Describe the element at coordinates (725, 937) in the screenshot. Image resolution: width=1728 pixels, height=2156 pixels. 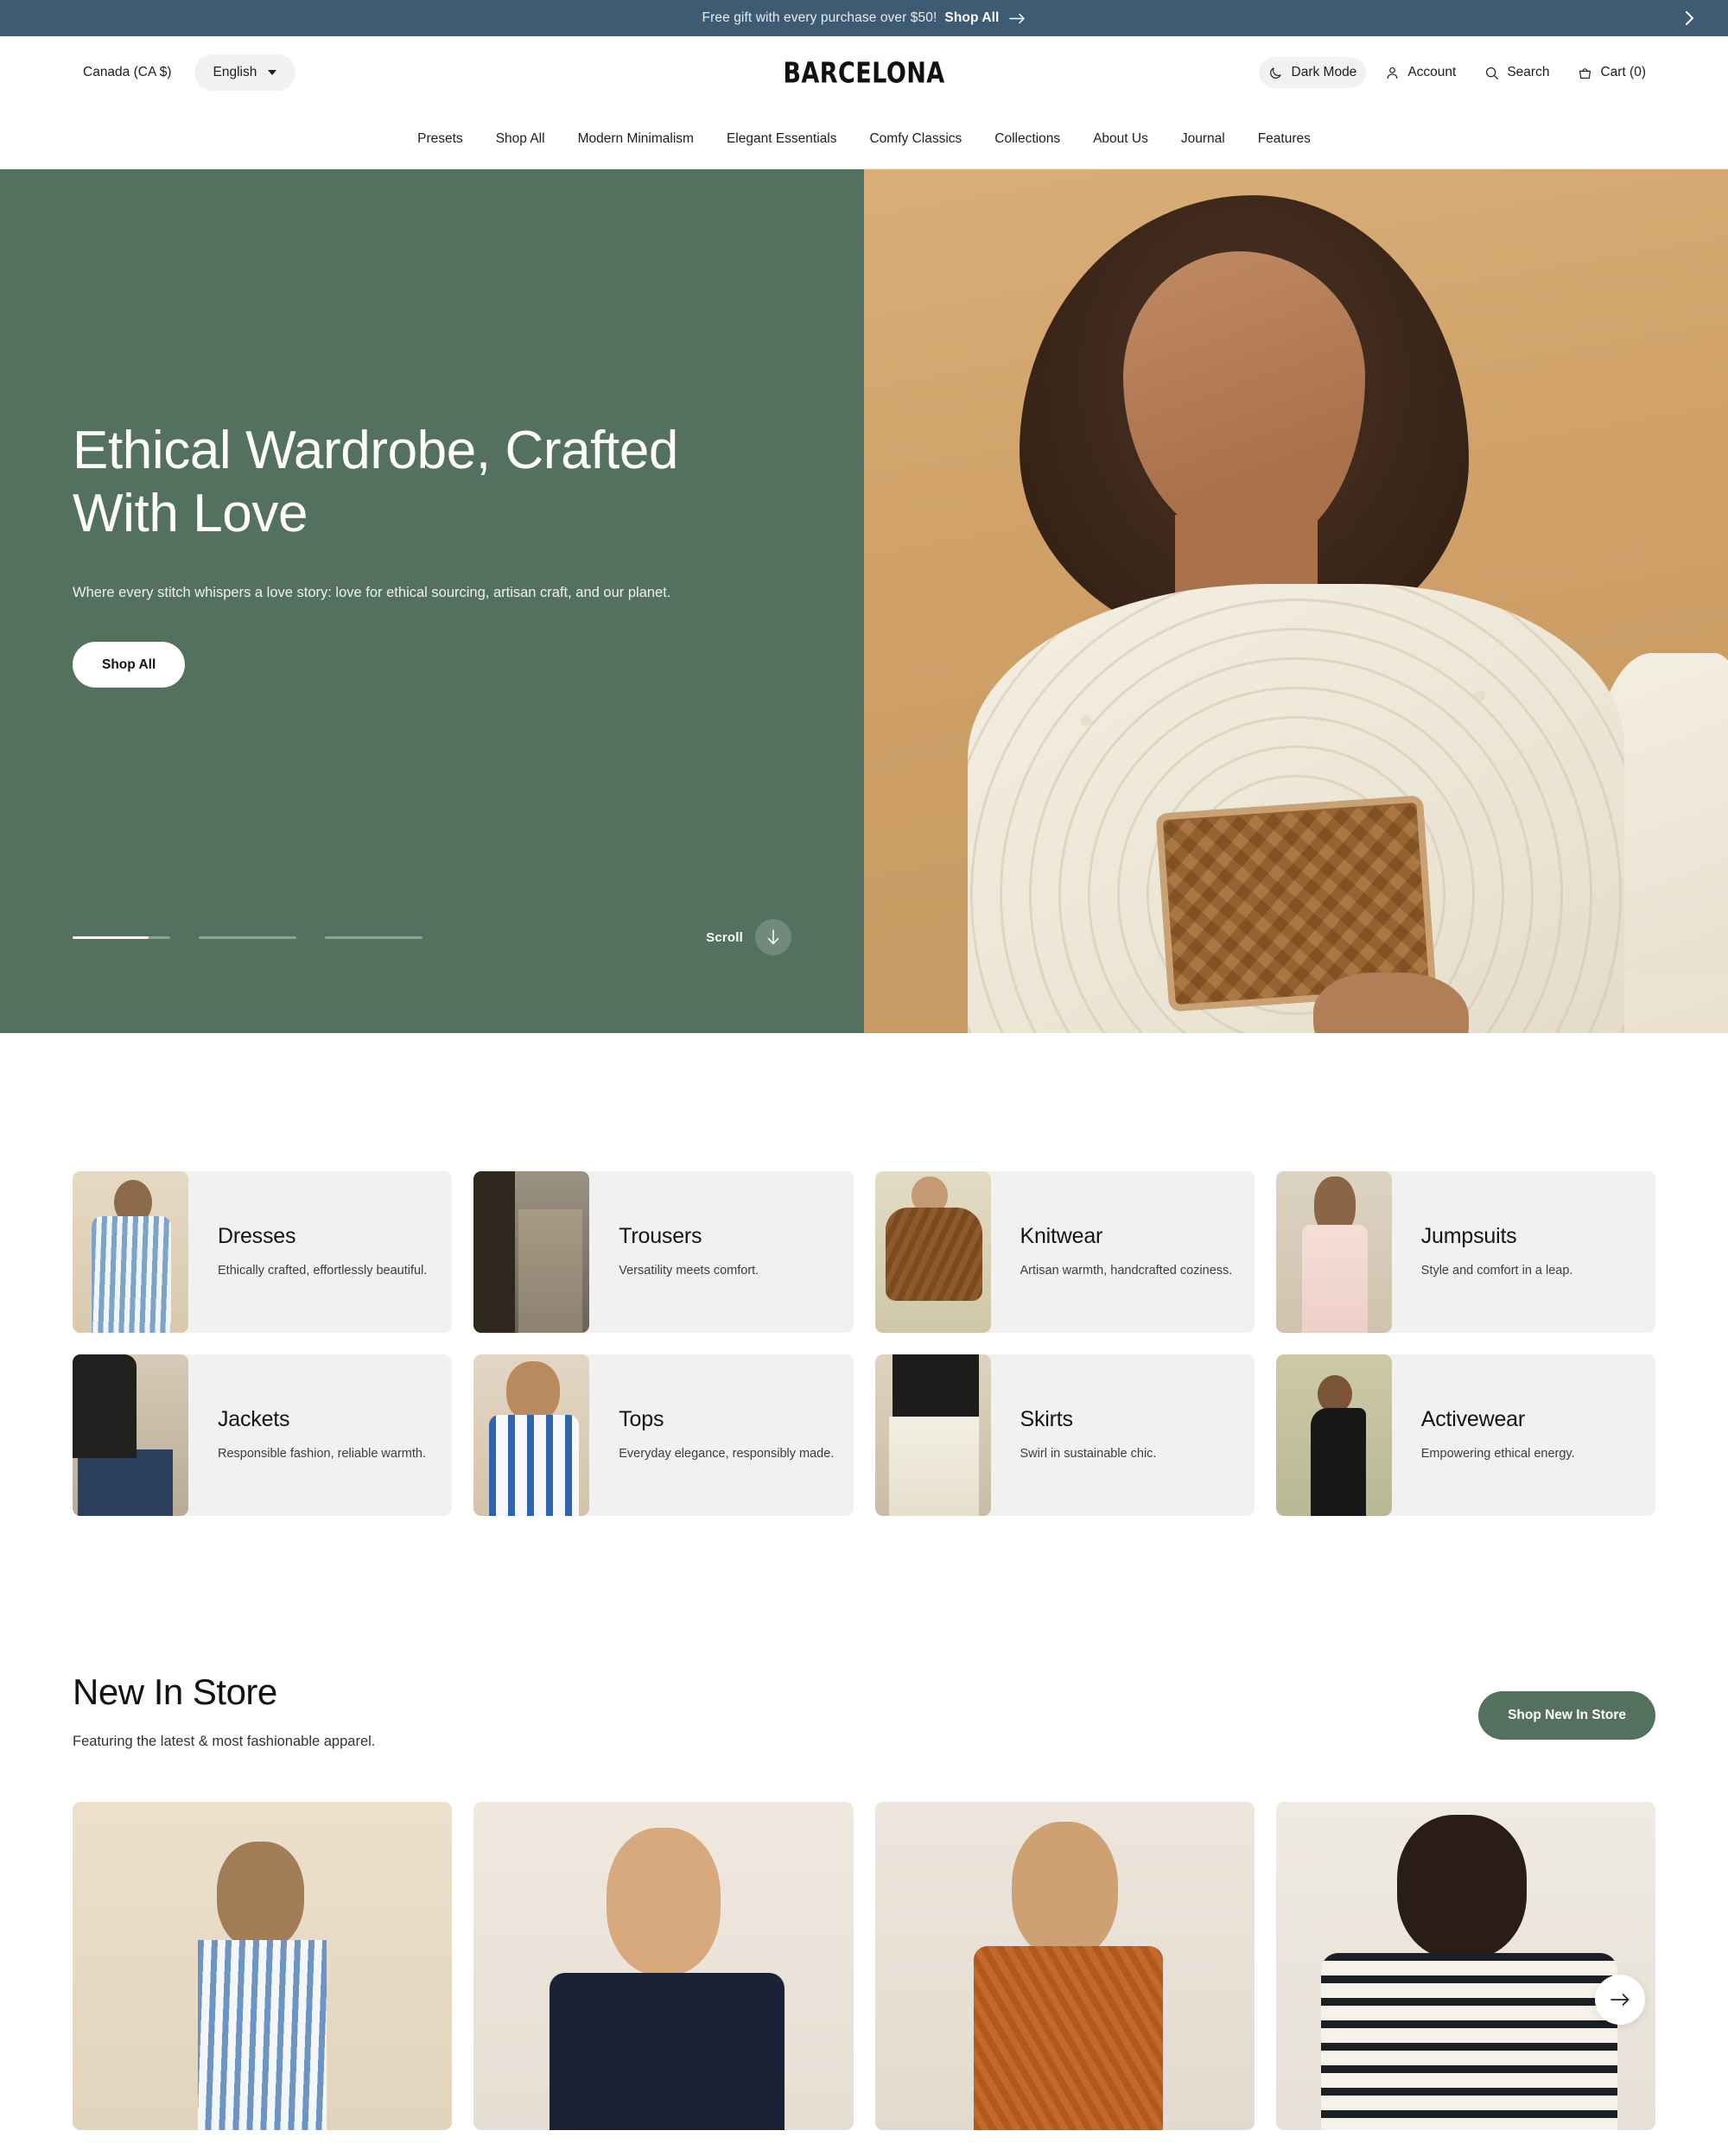
I see `scroll-label: Scroll` at that location.